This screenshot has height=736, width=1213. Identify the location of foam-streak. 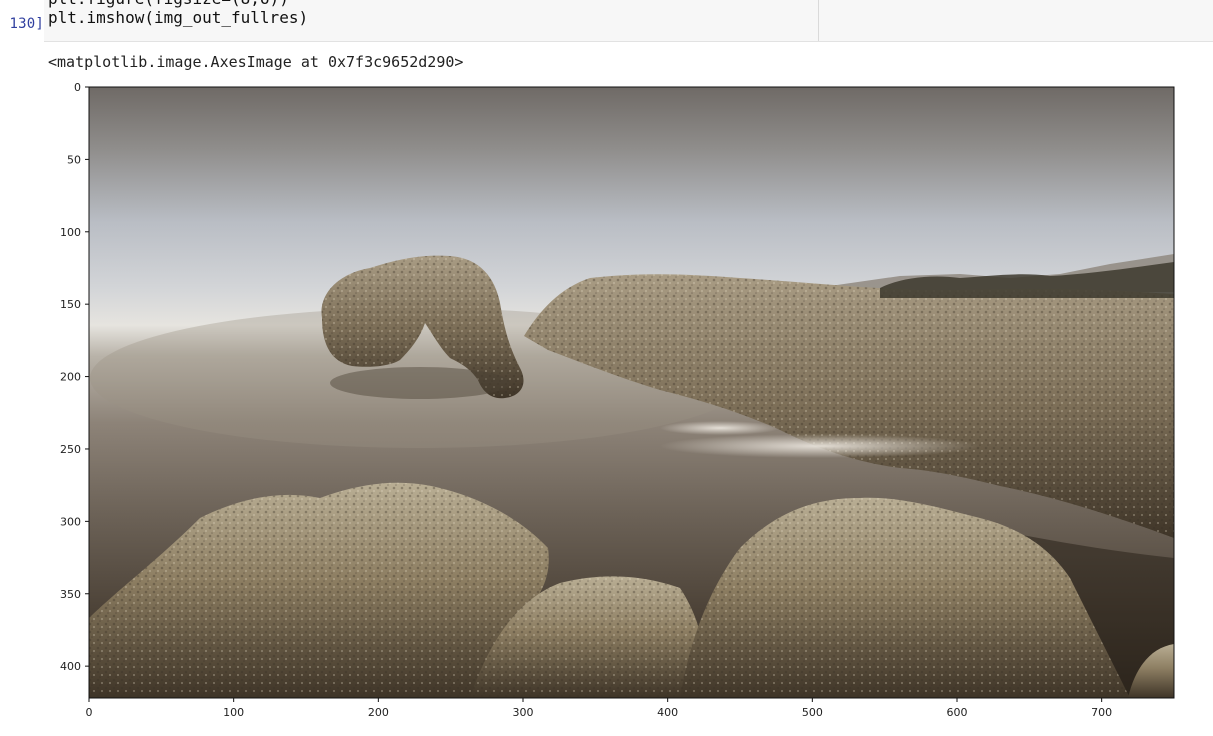
(820, 446).